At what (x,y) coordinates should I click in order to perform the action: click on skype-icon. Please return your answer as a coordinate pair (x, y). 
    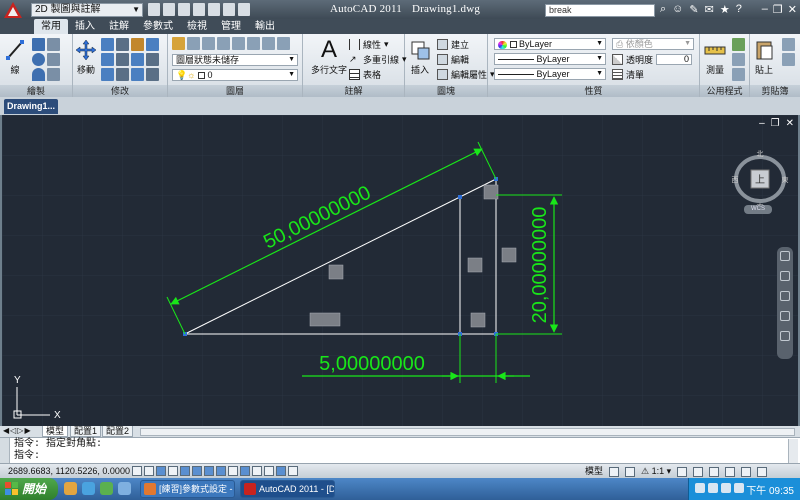
    Looking at the image, I should click on (106, 488).